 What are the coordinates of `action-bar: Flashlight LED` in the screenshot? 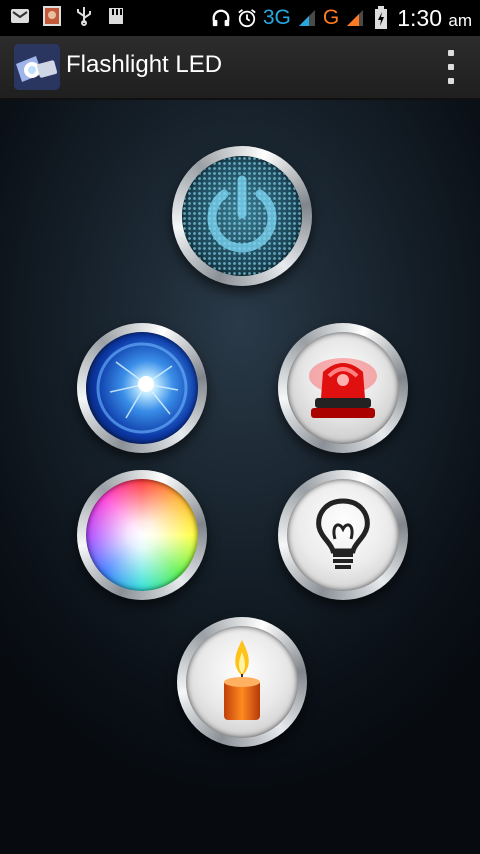 It's located at (240, 68).